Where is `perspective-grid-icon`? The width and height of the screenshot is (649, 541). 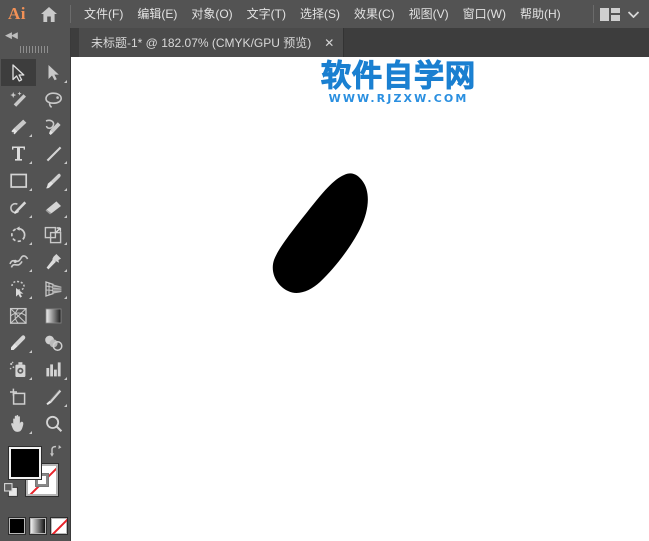 perspective-grid-icon is located at coordinates (53, 288).